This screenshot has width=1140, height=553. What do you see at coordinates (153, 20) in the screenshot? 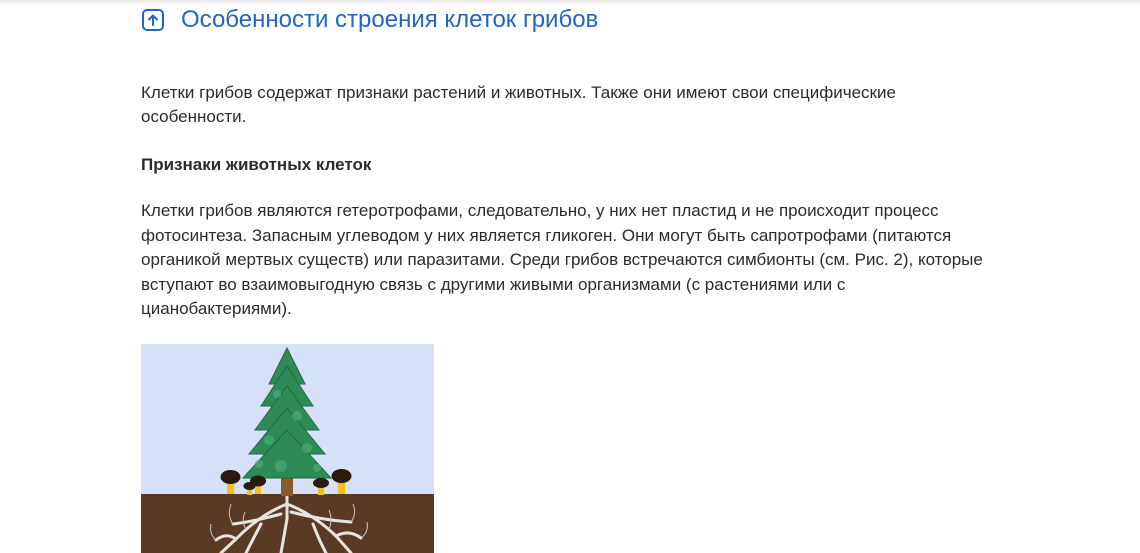
I see `arrow-up-square-icon` at bounding box center [153, 20].